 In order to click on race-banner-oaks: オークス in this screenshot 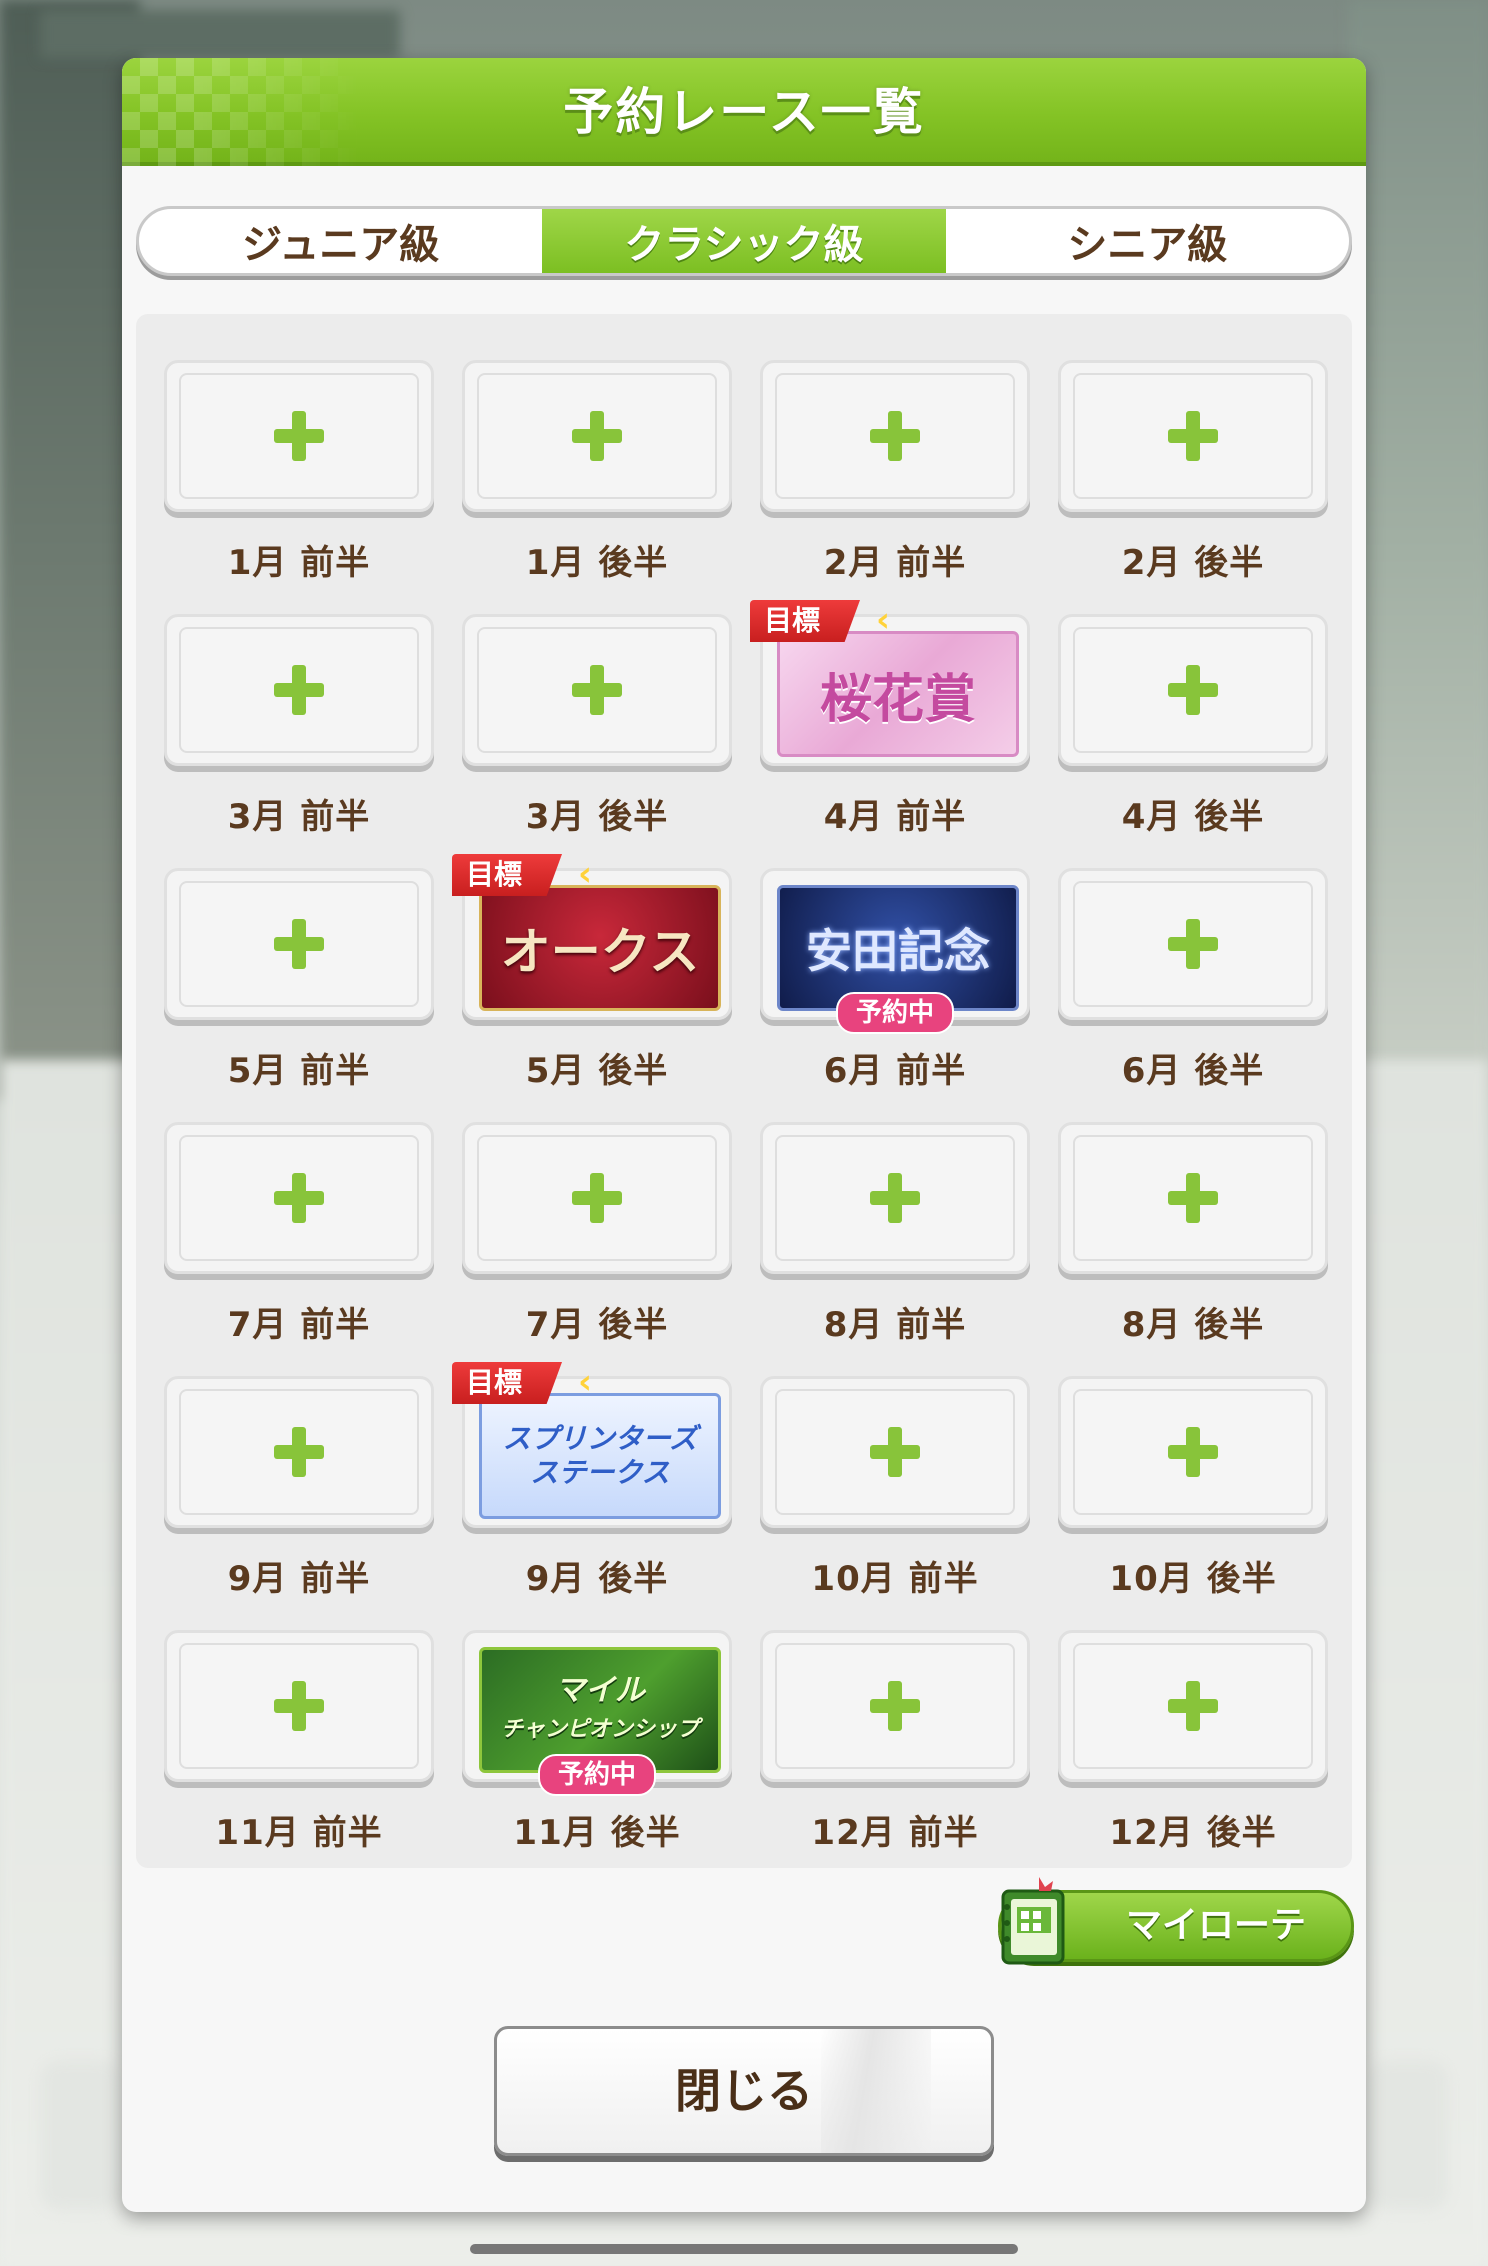, I will do `click(600, 948)`.